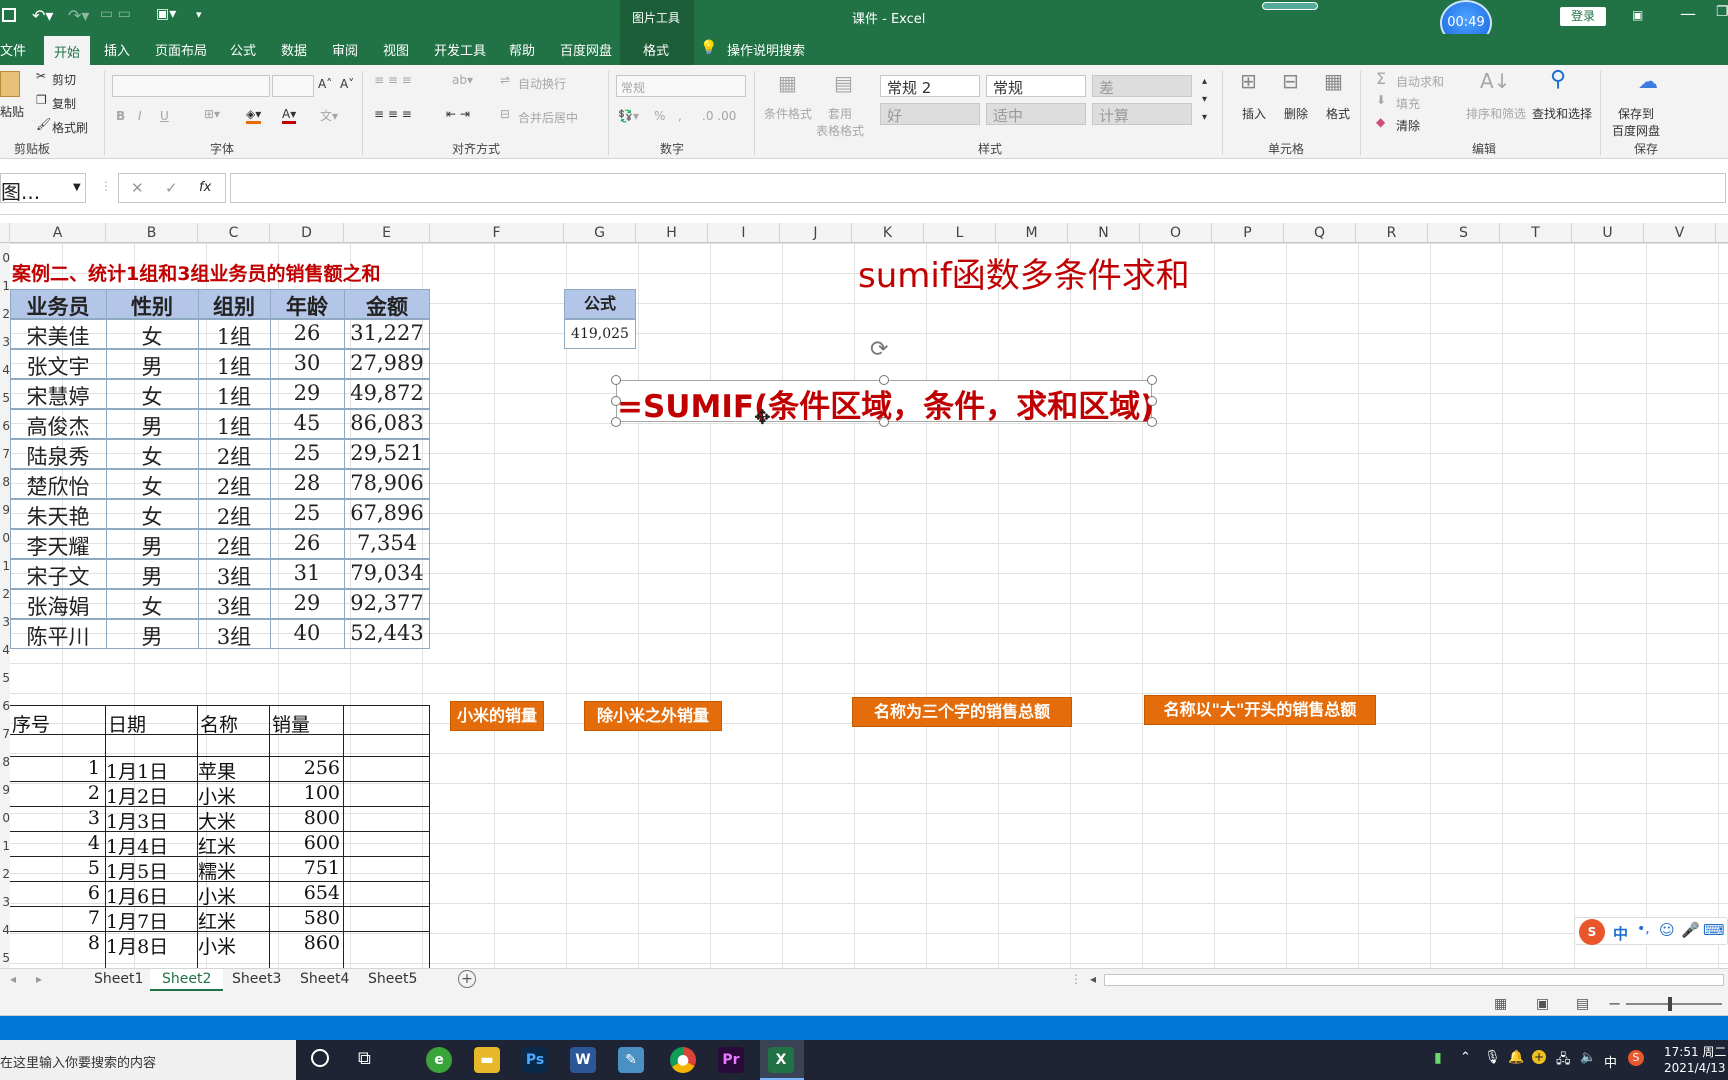  What do you see at coordinates (58, 516) in the screenshot?
I see `cell-salesperson: 朱天艳` at bounding box center [58, 516].